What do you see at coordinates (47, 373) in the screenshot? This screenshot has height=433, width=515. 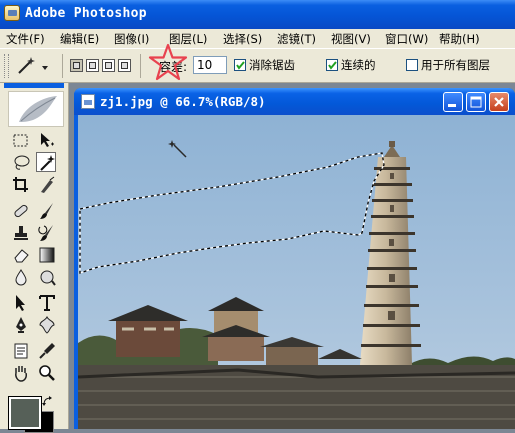 I see `zoom-tool-icon` at bounding box center [47, 373].